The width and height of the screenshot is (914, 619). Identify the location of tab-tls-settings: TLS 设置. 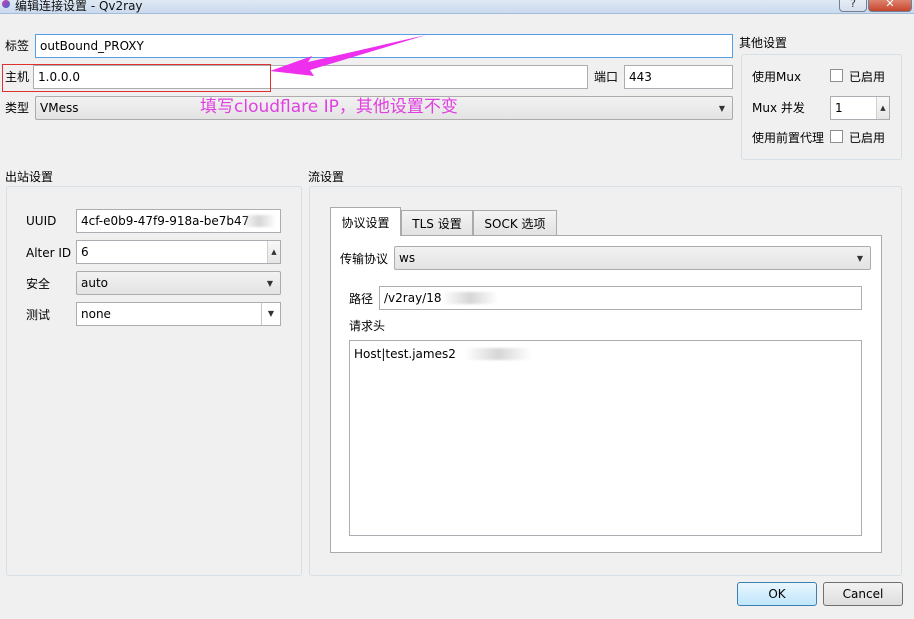
(437, 223).